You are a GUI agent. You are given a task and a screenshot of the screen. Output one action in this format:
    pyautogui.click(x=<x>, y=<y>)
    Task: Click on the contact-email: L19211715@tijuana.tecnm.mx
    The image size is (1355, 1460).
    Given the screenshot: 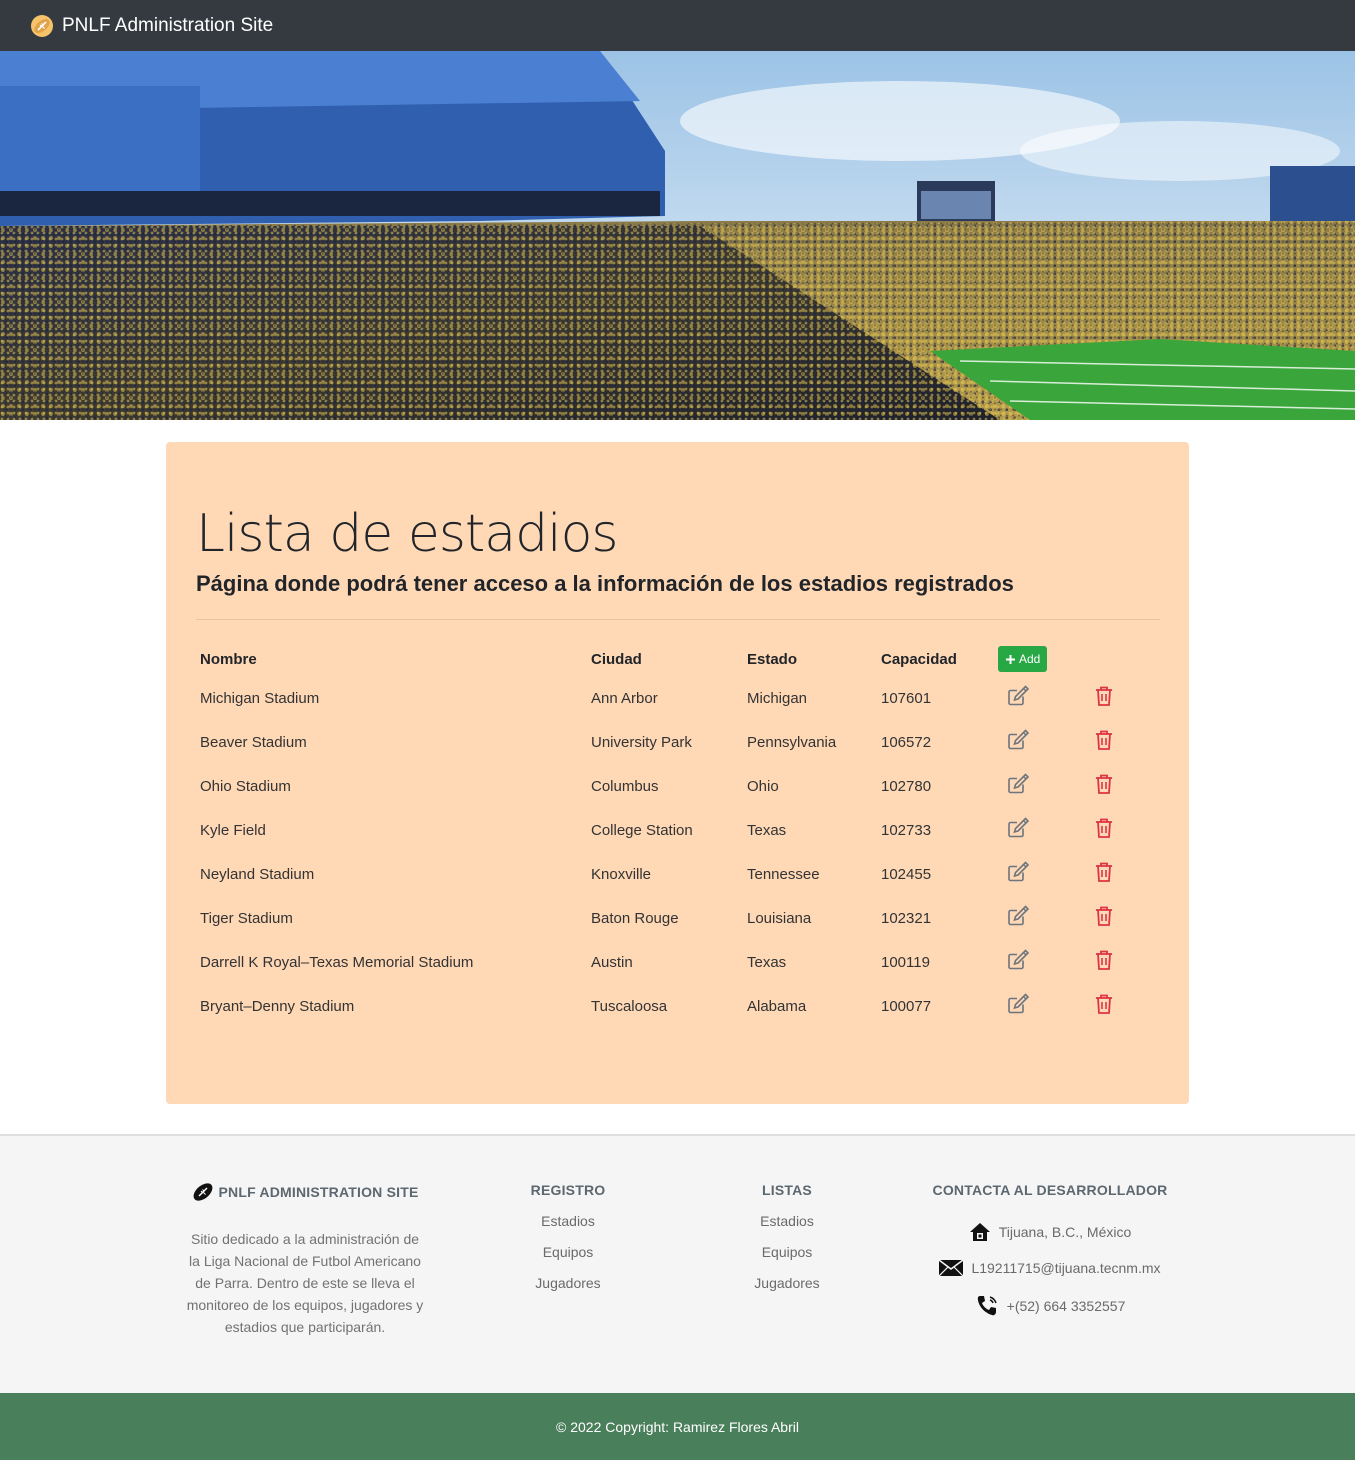 What is the action you would take?
    pyautogui.click(x=1050, y=1268)
    